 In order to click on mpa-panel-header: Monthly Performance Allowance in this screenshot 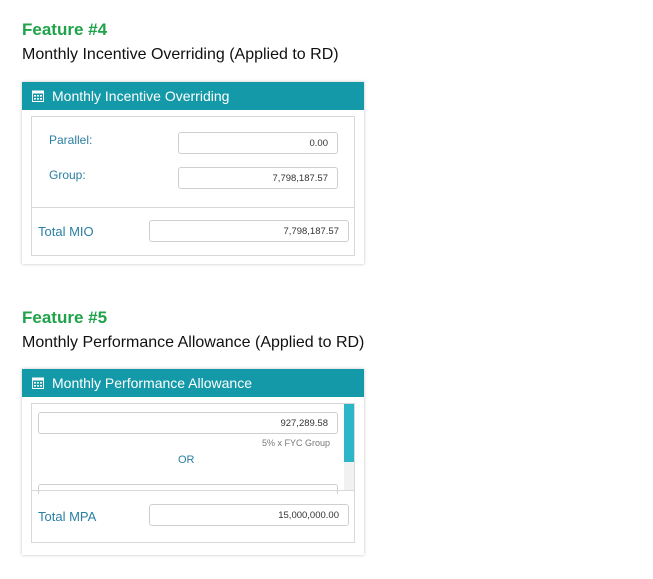, I will do `click(193, 383)`.